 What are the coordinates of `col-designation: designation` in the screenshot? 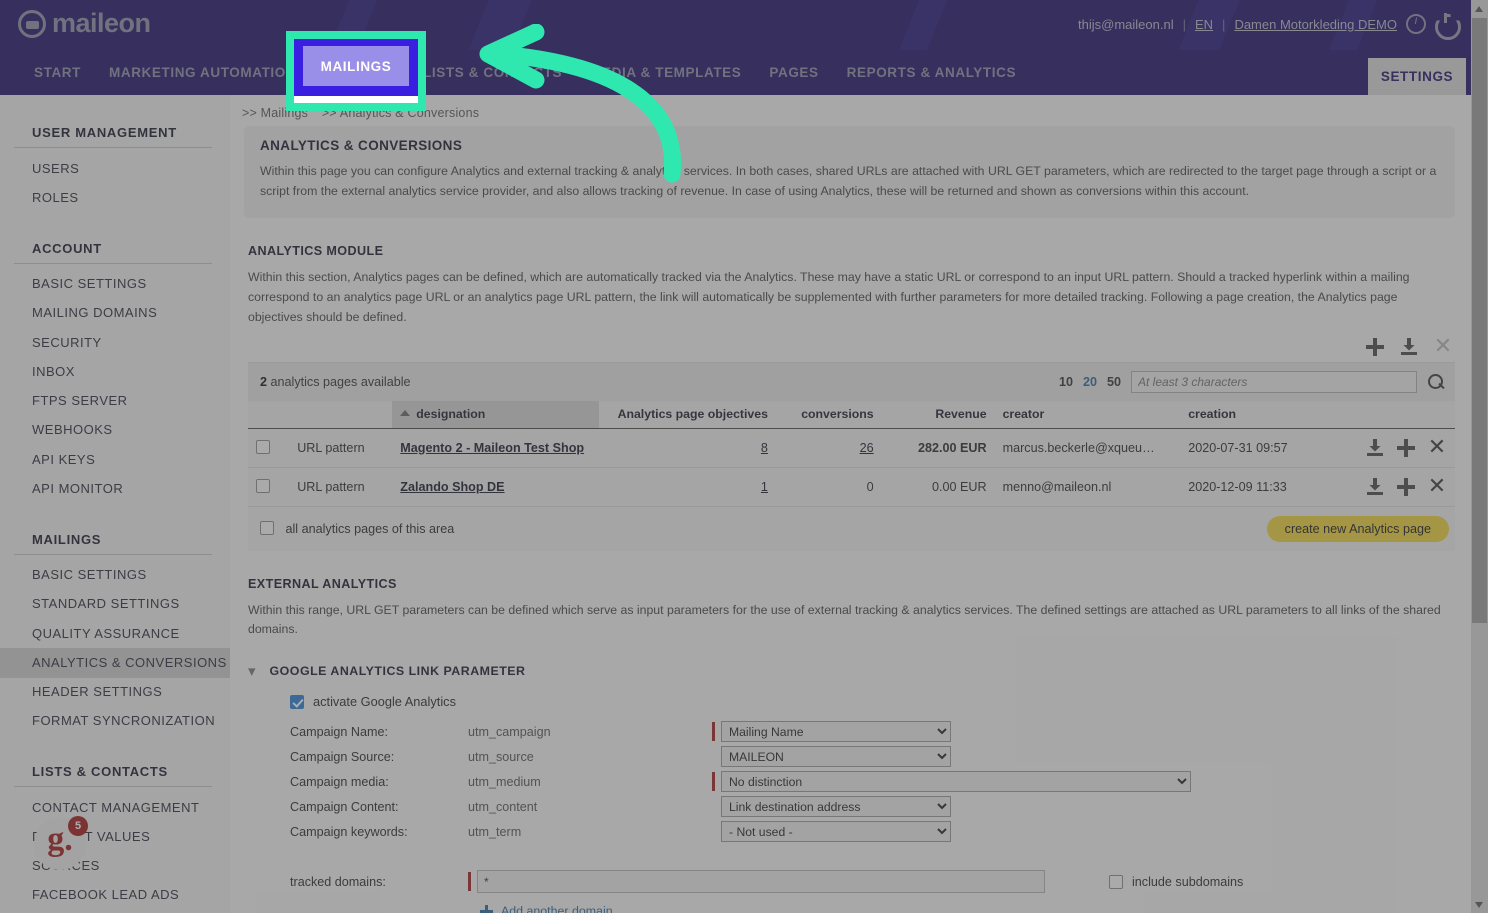 It's located at (495, 414).